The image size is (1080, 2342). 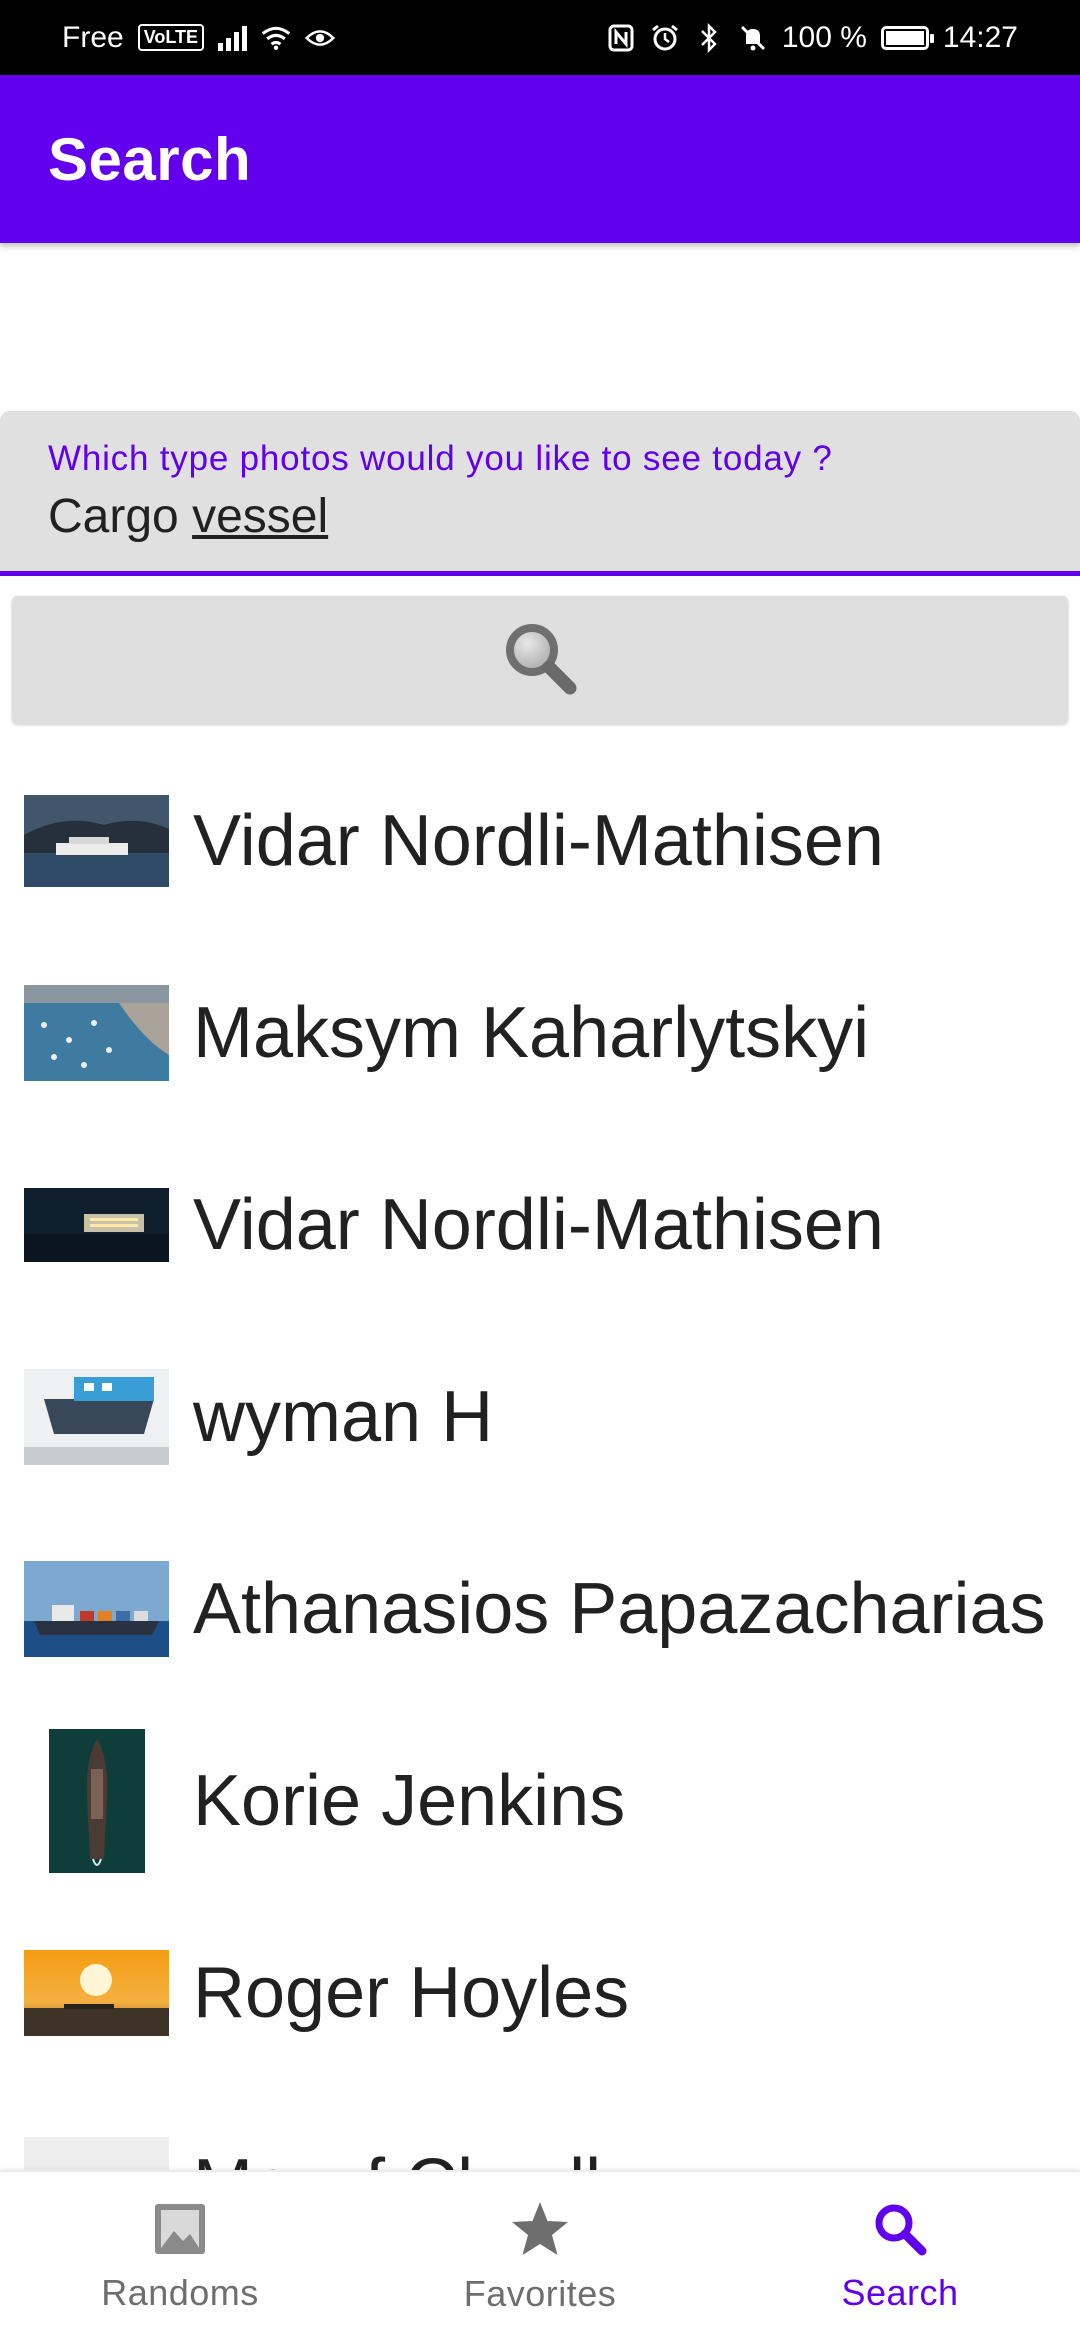 I want to click on search-input-value: Cargo vessel, so click(x=540, y=516).